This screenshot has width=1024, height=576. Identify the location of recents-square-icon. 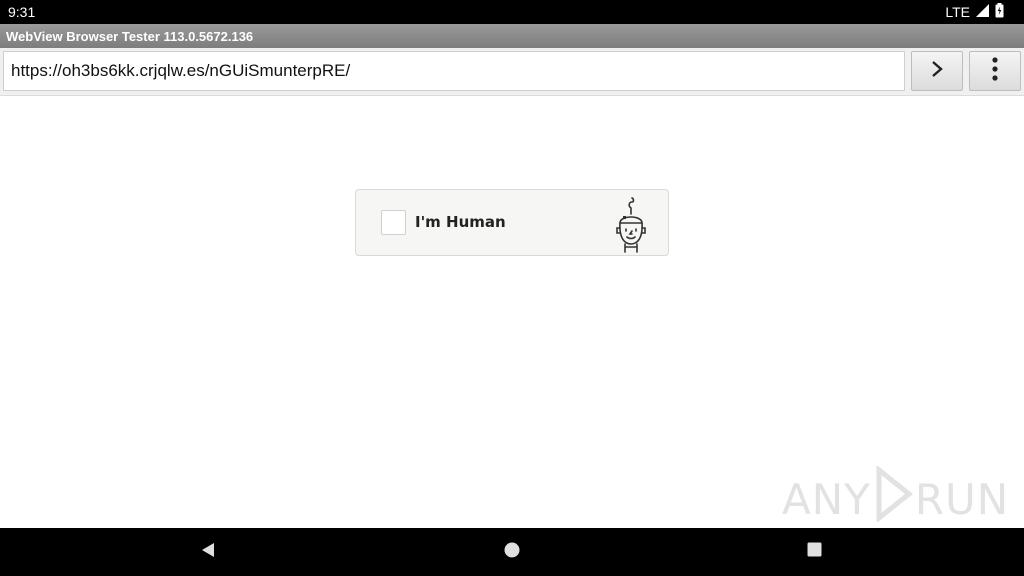
(814, 552).